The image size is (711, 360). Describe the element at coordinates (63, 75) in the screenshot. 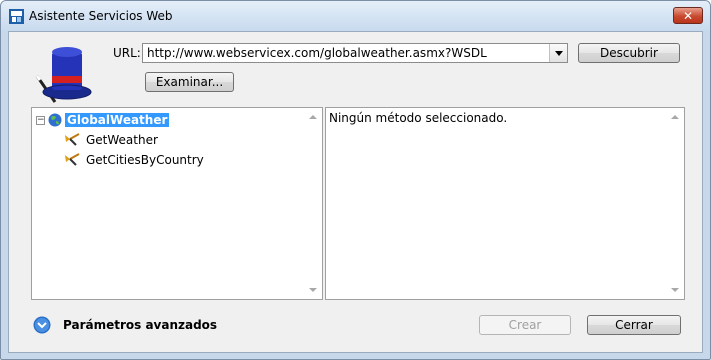

I see `magic-hat-icon` at that location.